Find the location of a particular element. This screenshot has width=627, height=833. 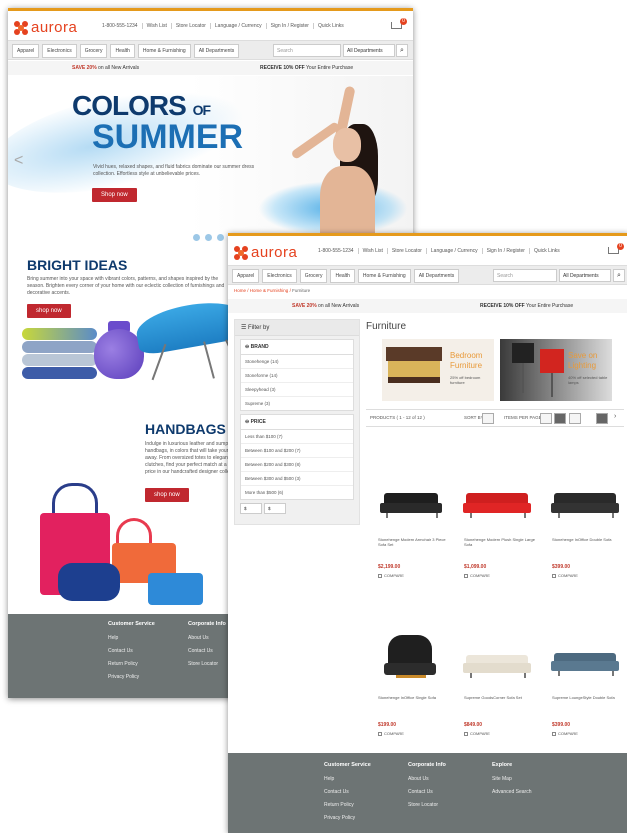

search-input: Search is located at coordinates (307, 50).